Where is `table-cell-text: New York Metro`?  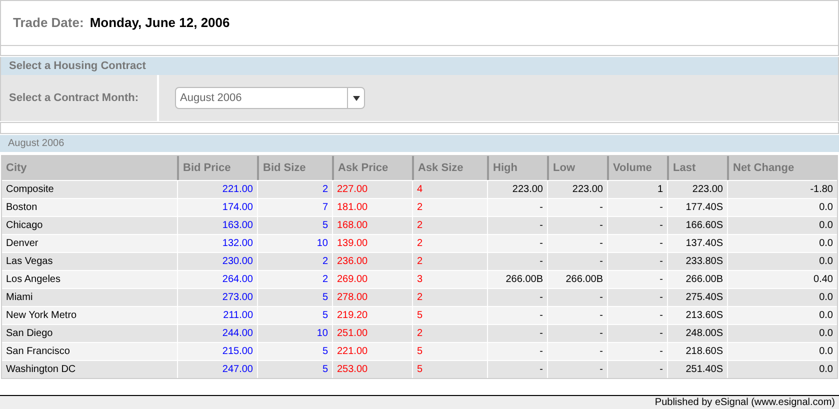 table-cell-text: New York Metro is located at coordinates (41, 316).